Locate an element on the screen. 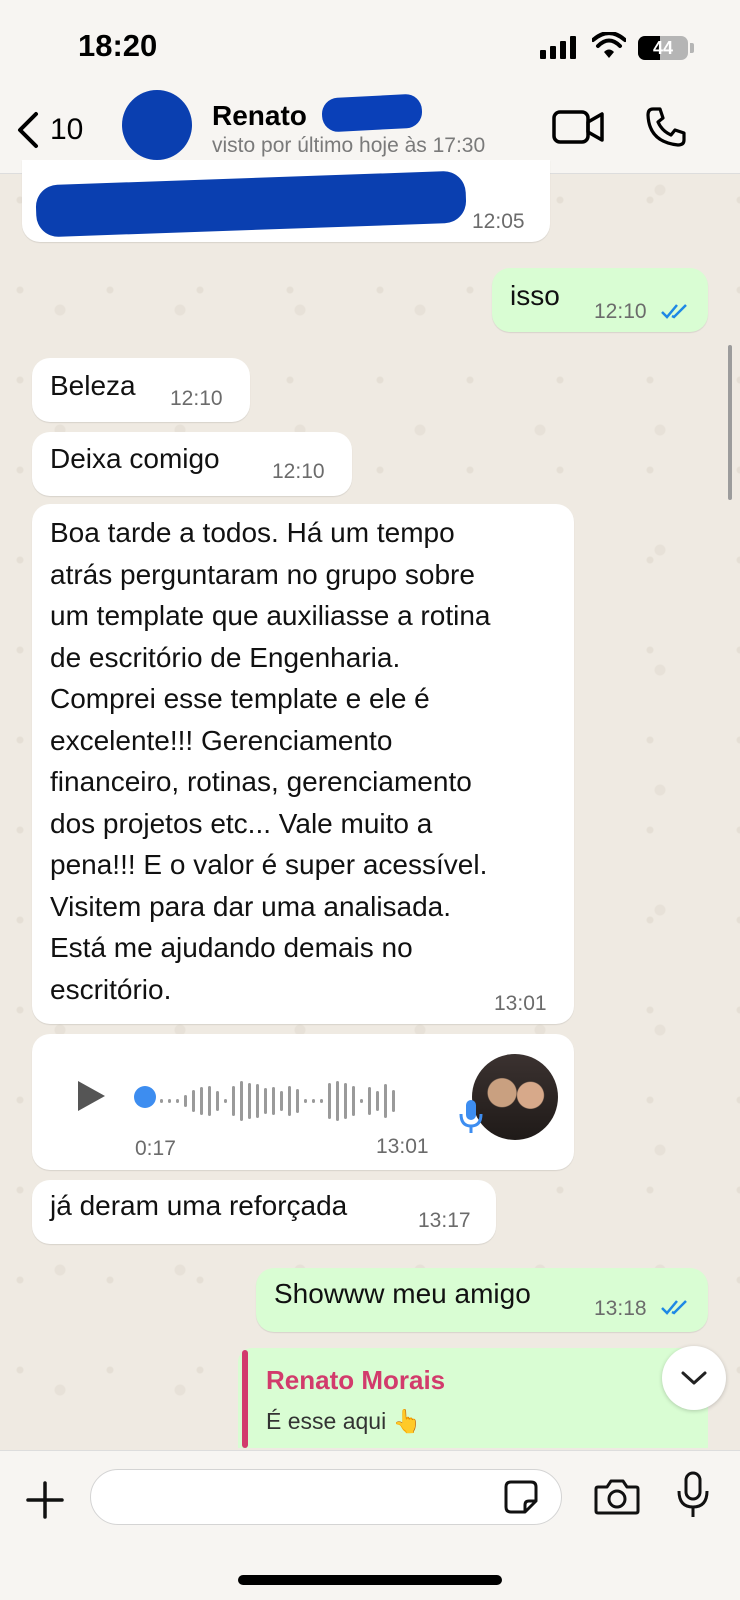 This screenshot has height=1600, width=740. message-line: excelente!!! Gerenciamento is located at coordinates (221, 740).